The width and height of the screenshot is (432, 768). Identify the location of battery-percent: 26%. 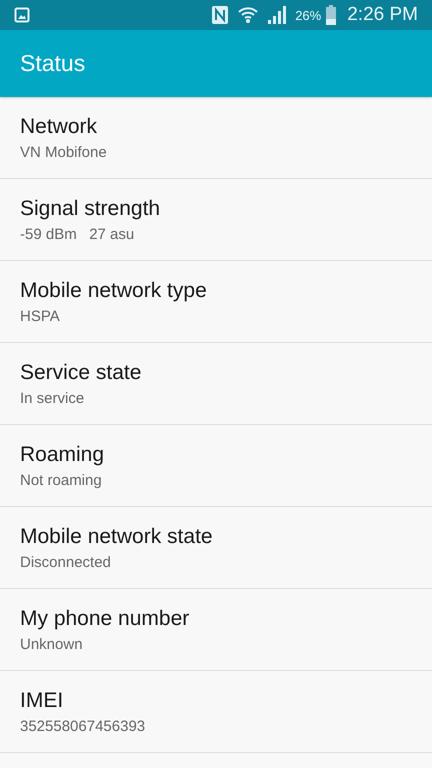
(308, 15).